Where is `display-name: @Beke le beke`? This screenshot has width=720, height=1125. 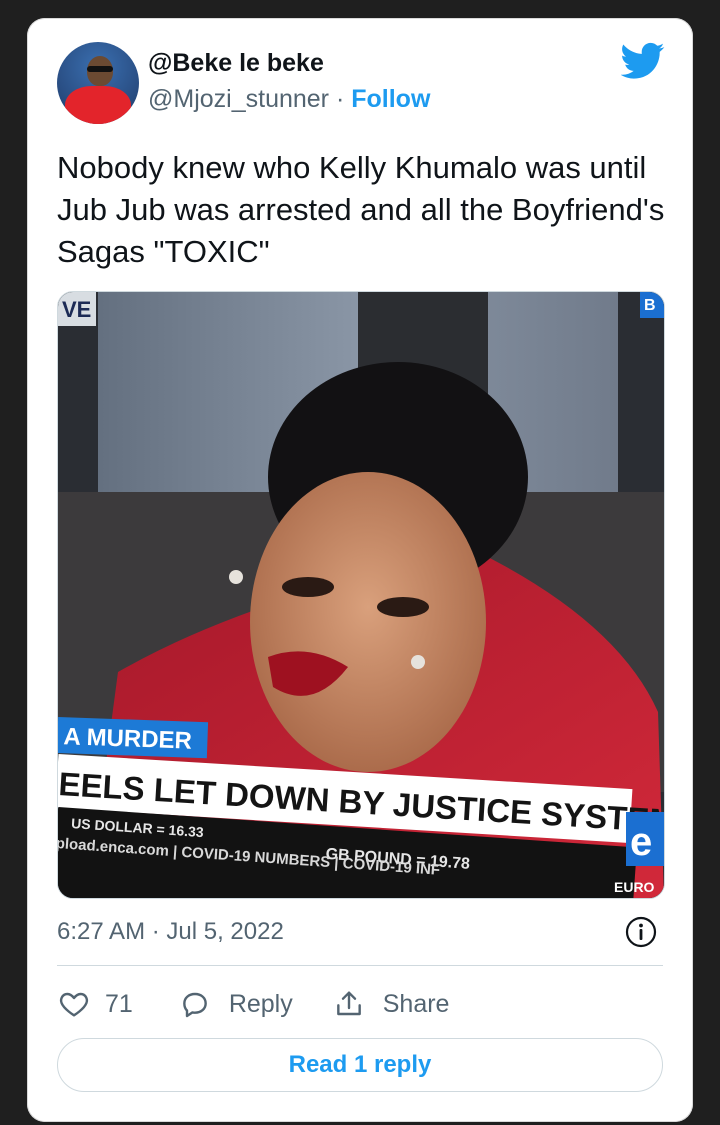 display-name: @Beke le beke is located at coordinates (236, 63).